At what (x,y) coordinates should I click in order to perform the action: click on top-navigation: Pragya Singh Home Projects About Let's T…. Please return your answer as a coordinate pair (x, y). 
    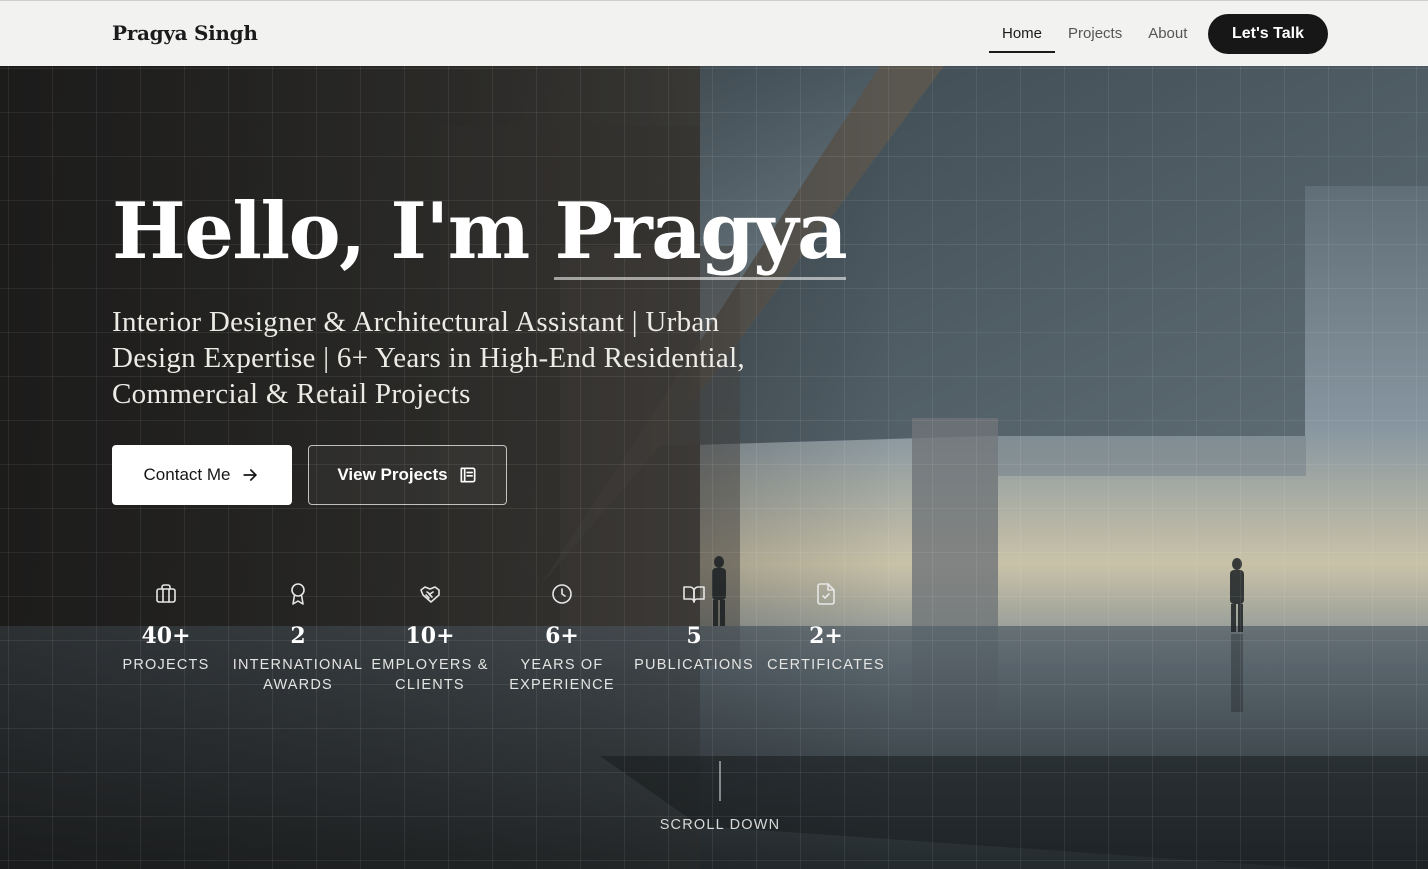
    Looking at the image, I should click on (714, 33).